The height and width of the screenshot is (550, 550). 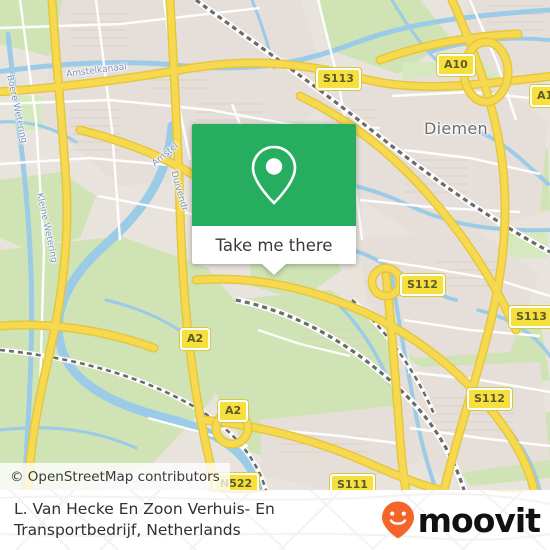 What do you see at coordinates (397, 520) in the screenshot?
I see `moovit-smiley-pin-icon` at bounding box center [397, 520].